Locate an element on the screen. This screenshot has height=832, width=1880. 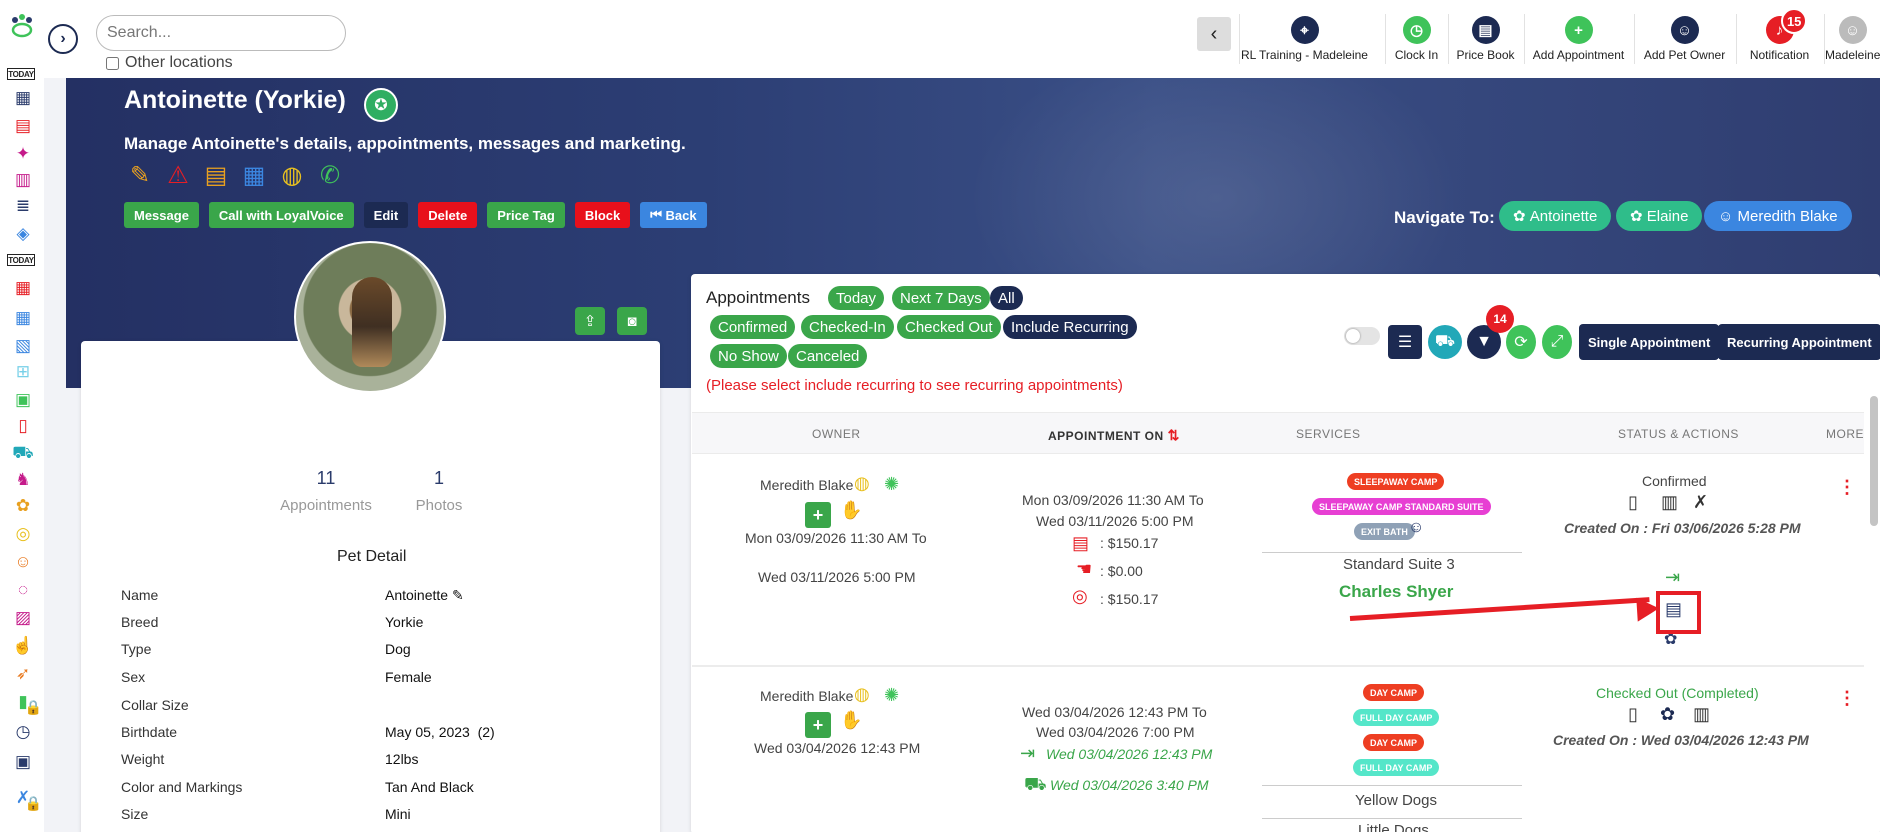
paw-logo-icon is located at coordinates (22, 26).